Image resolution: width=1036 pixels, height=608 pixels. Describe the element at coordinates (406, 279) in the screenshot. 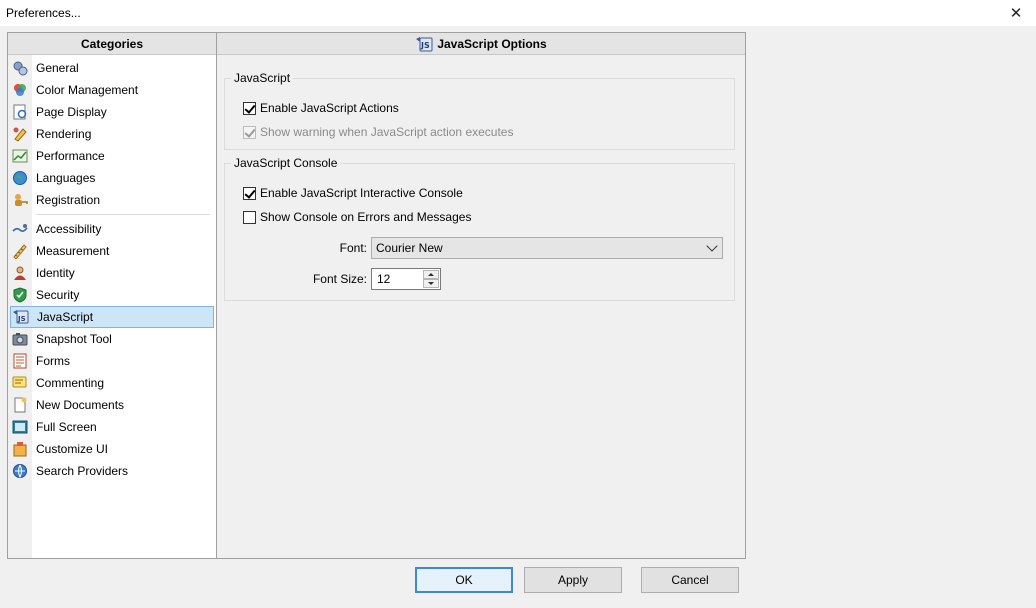

I see `font-size-stepper: 12` at that location.